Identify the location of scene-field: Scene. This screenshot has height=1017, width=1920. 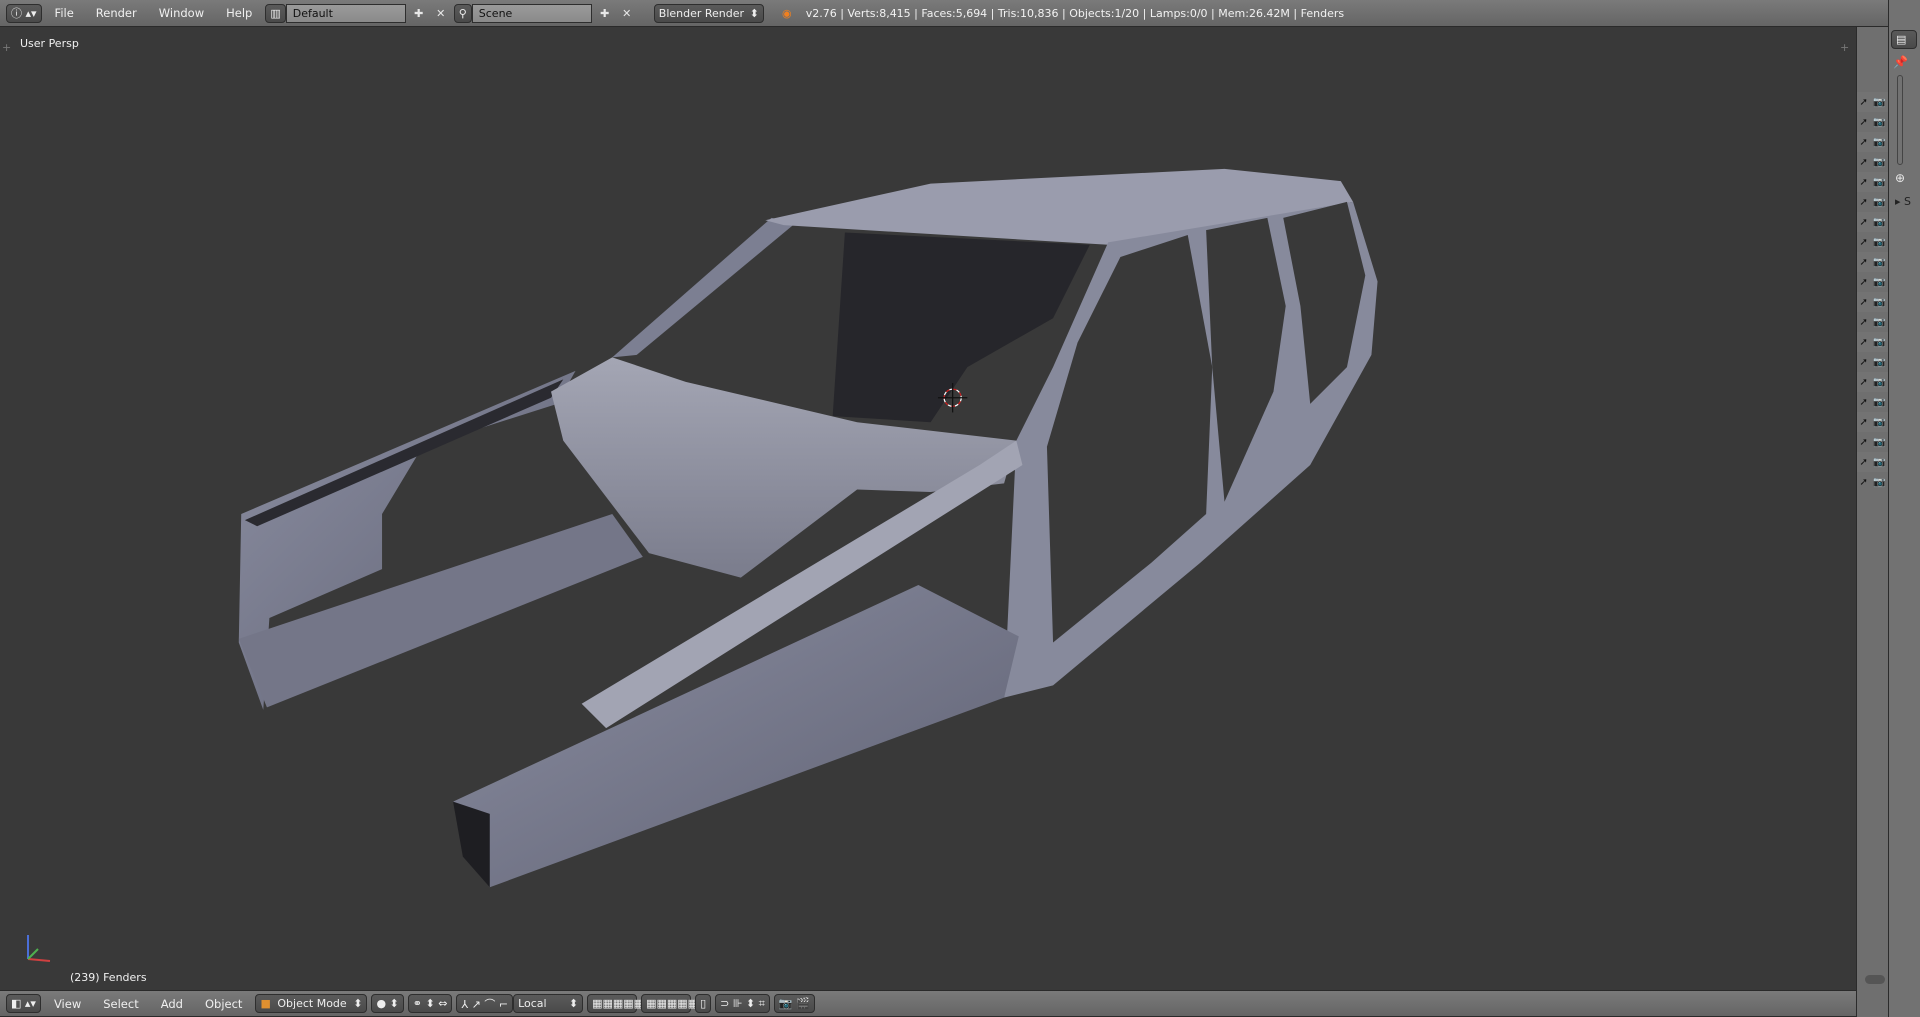
(531, 13).